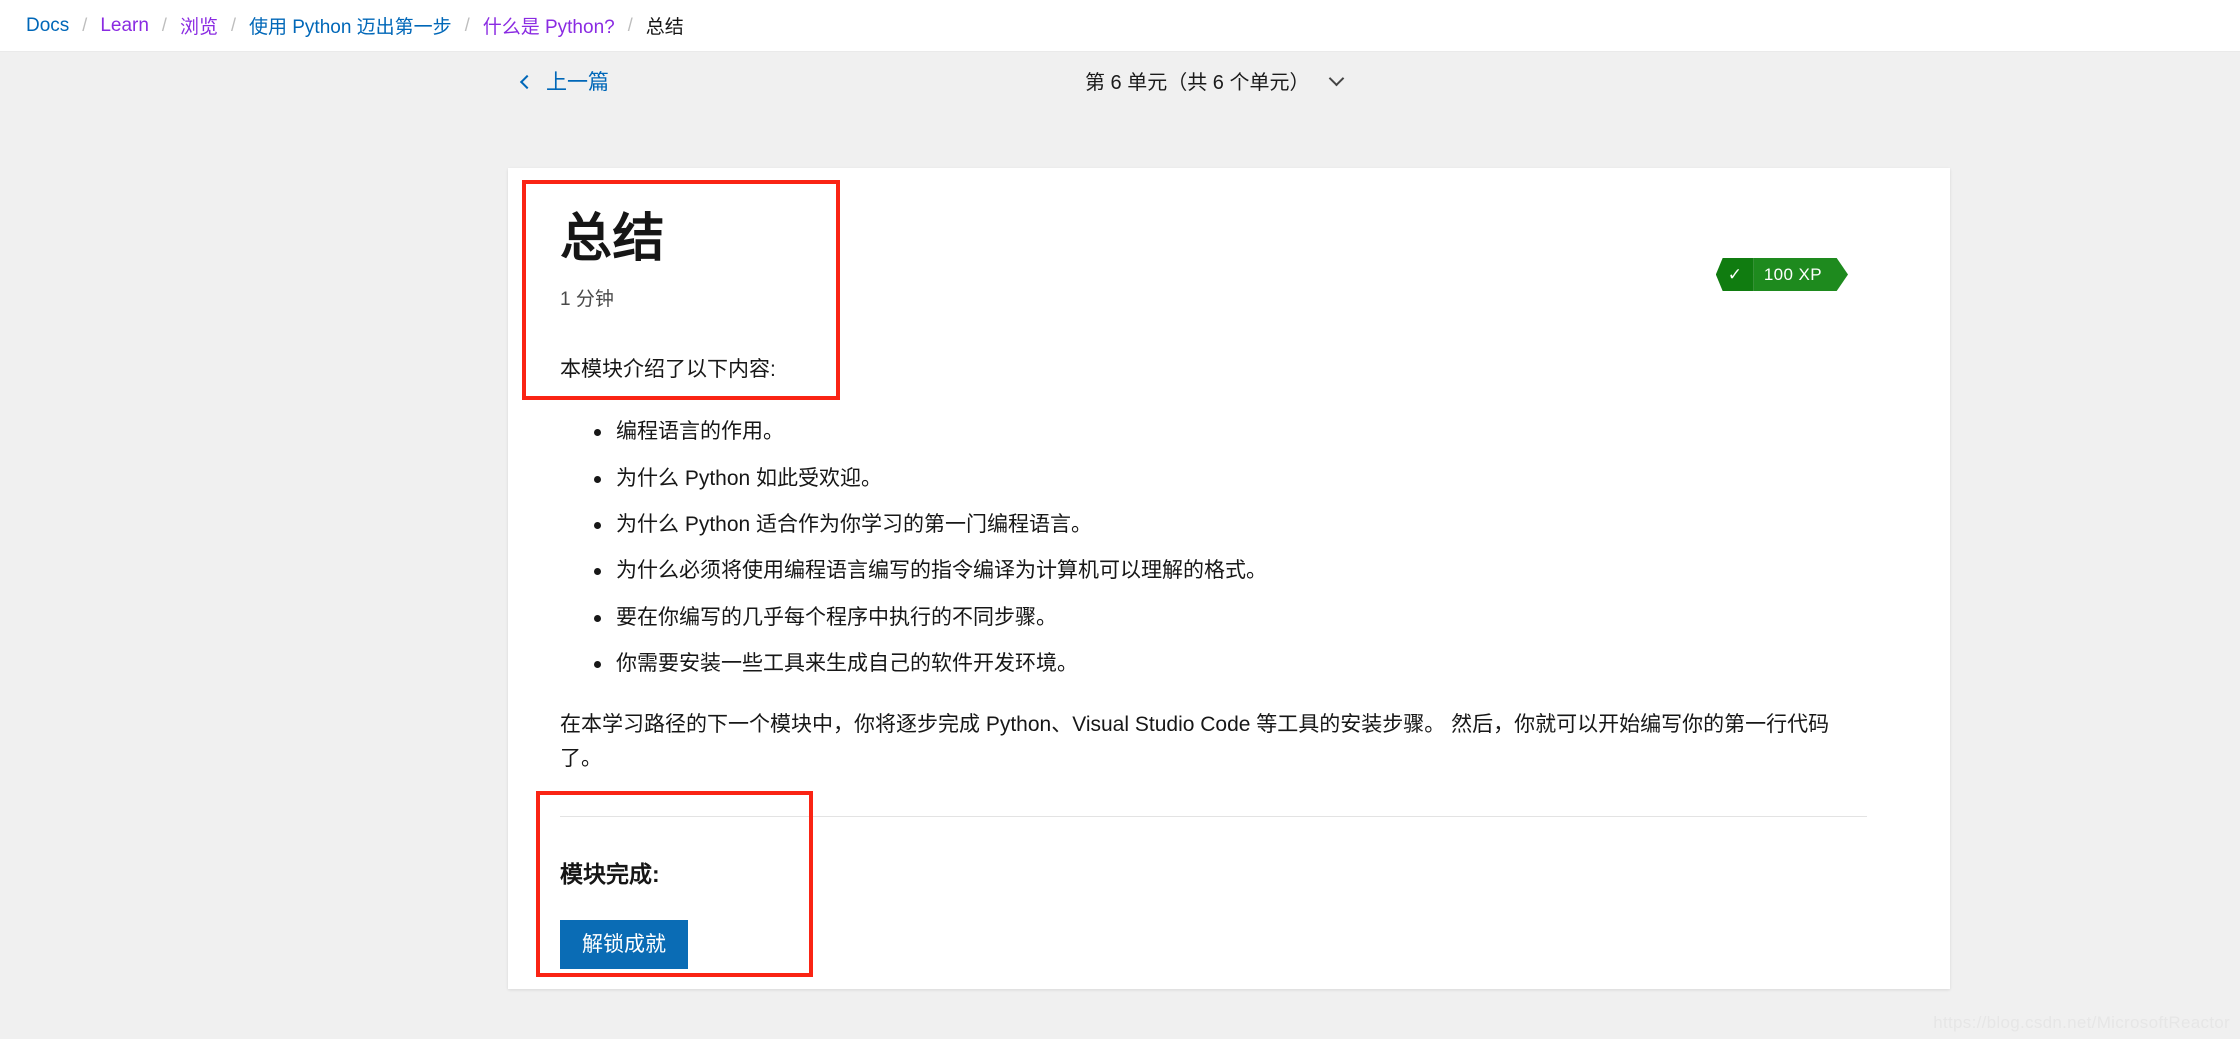  What do you see at coordinates (527, 81) in the screenshot?
I see `chevron-left-icon` at bounding box center [527, 81].